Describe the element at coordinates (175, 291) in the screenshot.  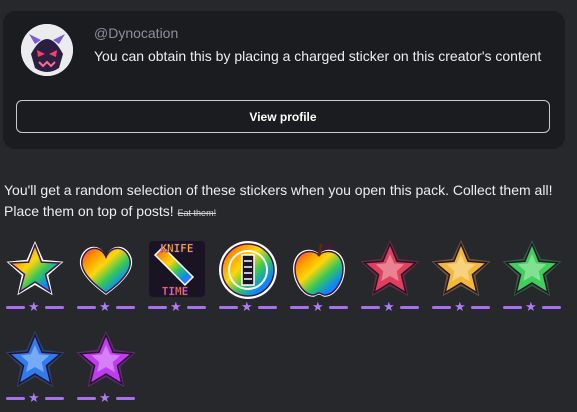
I see `knife-time-bottom-text: TIME` at that location.